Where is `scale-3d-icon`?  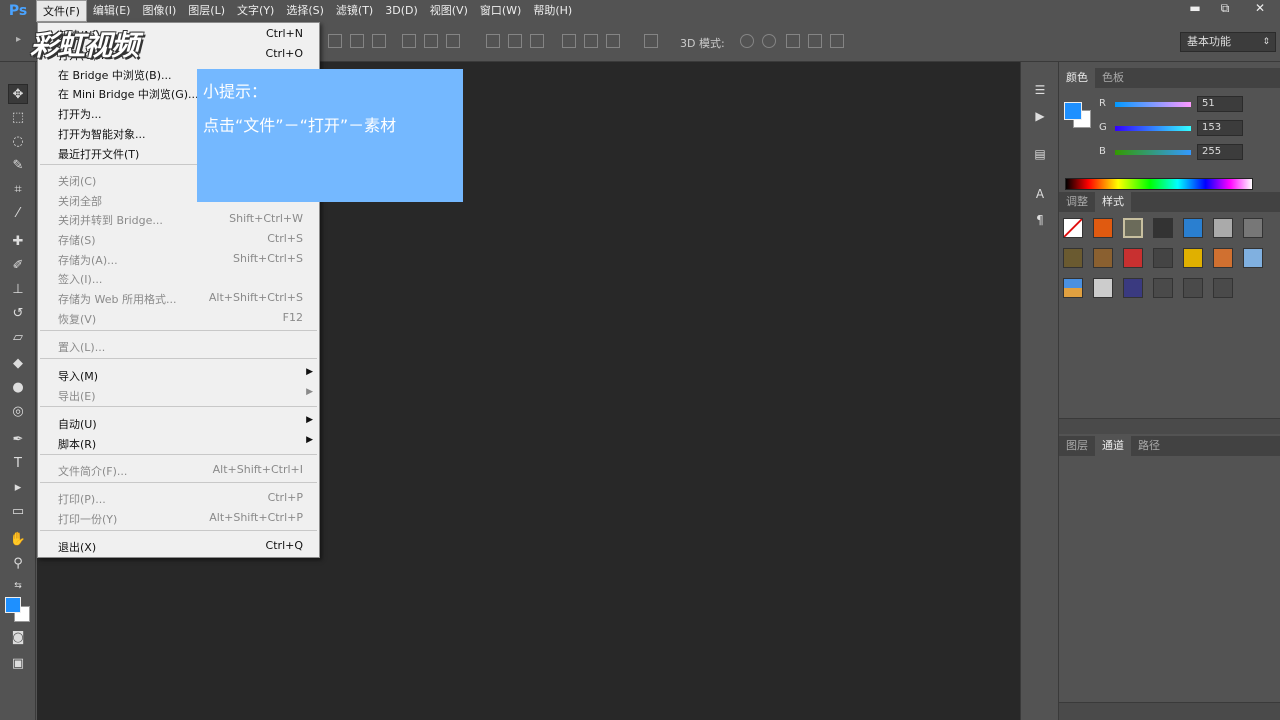
scale-3d-icon is located at coordinates (837, 41).